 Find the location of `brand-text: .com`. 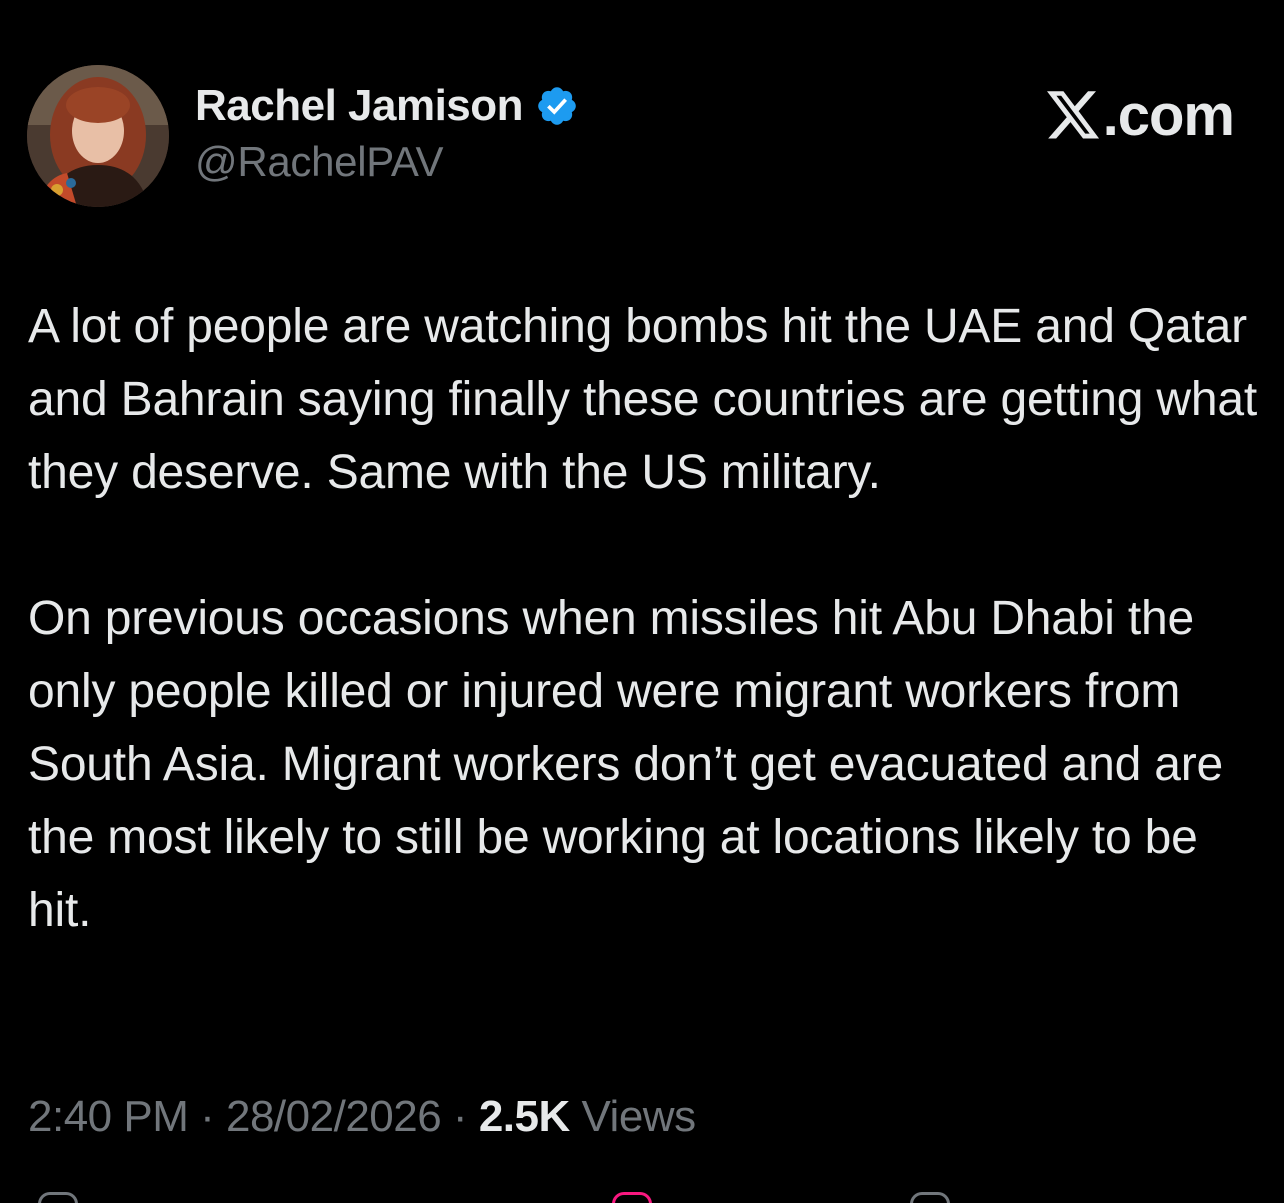

brand-text: .com is located at coordinates (1168, 115).